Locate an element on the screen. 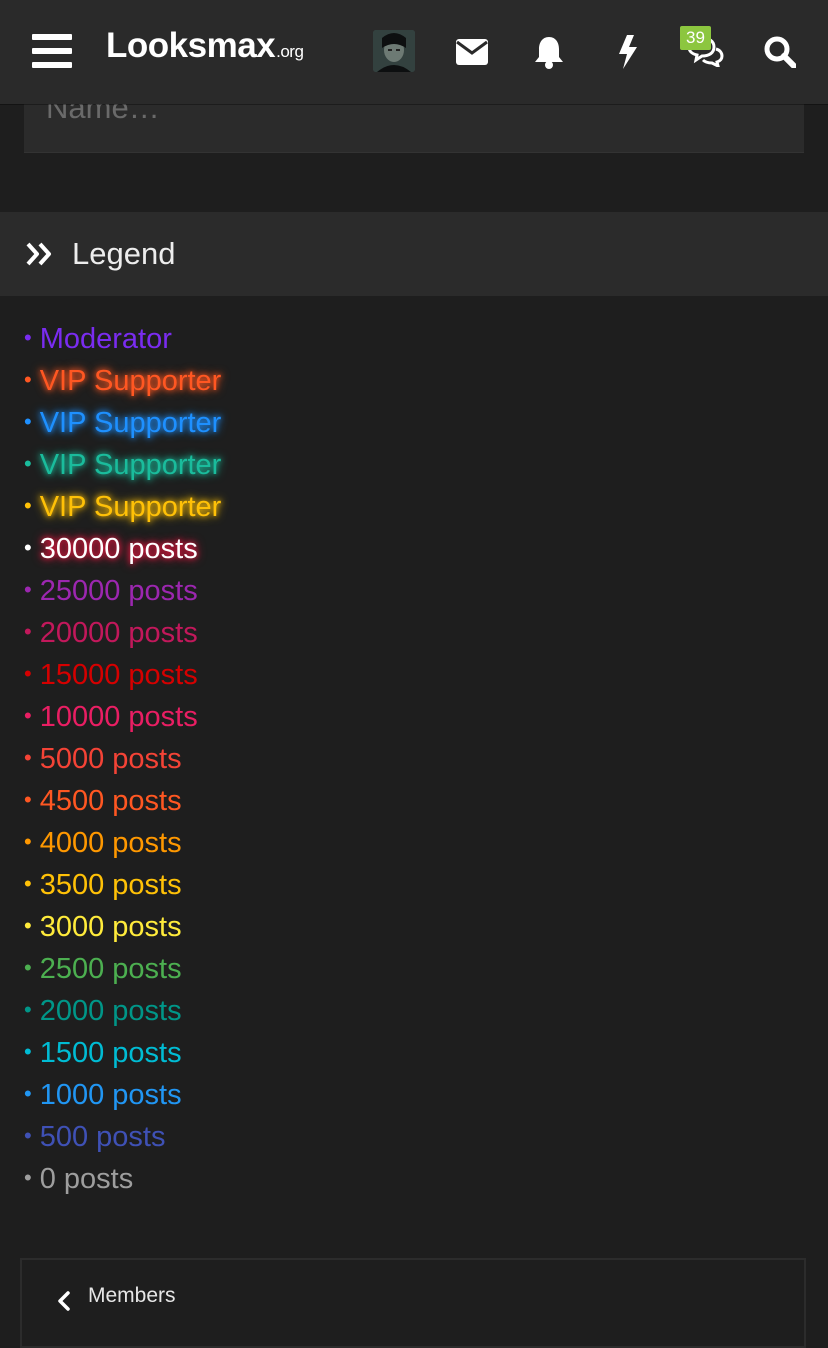 This screenshot has height=1348, width=828. legend-item: • 2000 posts is located at coordinates (122, 1011).